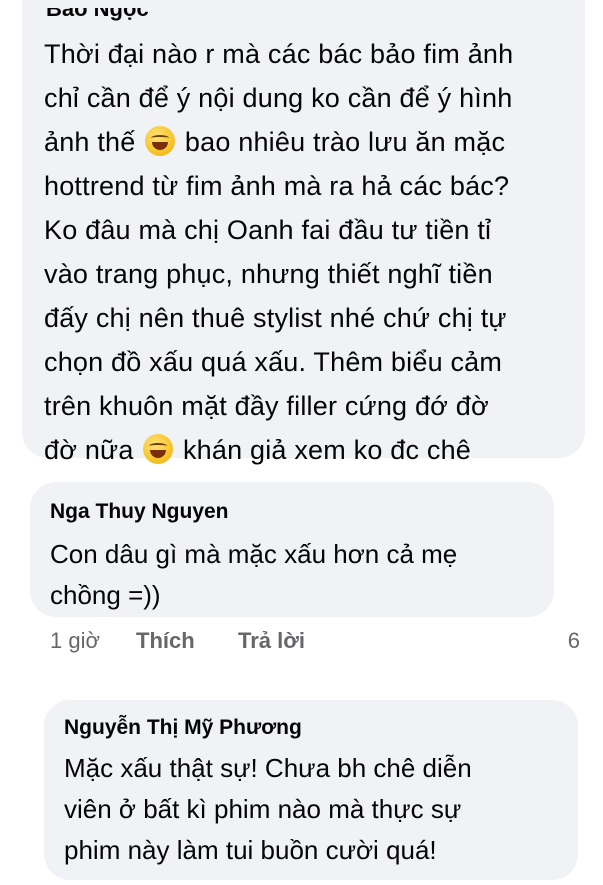 The width and height of the screenshot is (603, 885). I want to click on rolling-on-floor-laughing-emoji, so click(160, 141).